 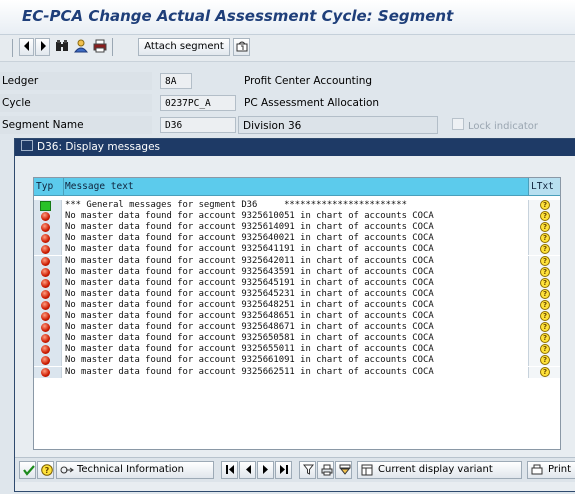 I want to click on arrow-left-icon, so click(x=26, y=46).